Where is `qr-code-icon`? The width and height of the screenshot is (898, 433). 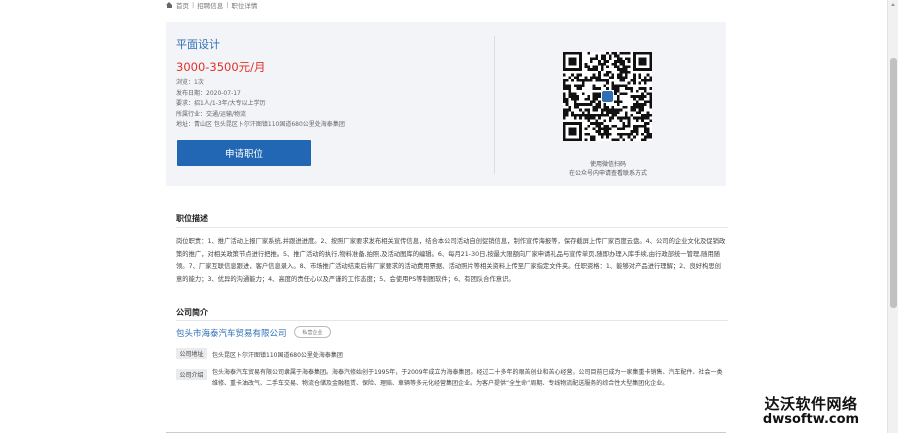 qr-code-icon is located at coordinates (607, 96).